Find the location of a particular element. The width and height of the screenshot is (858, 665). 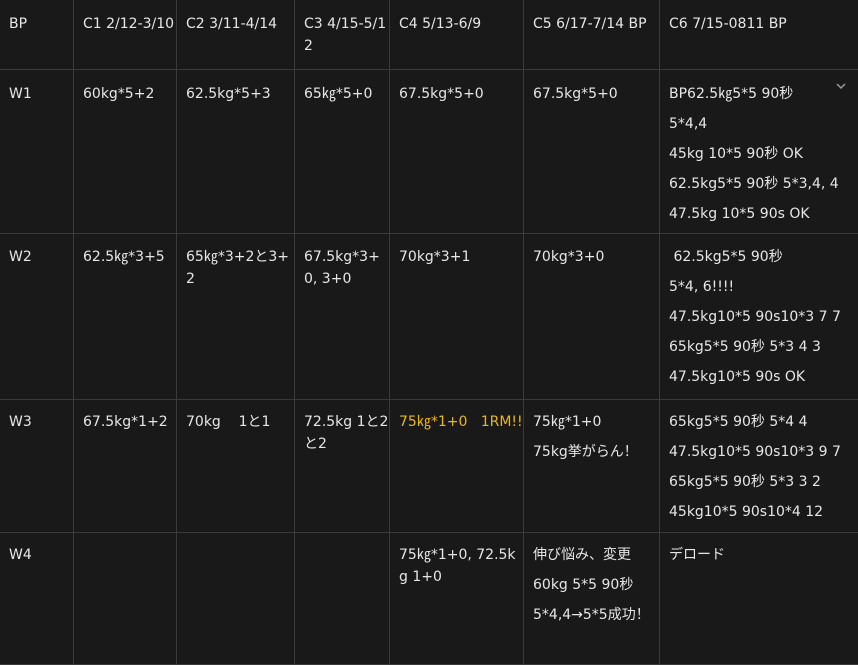

cell-text: 72.5kg 1と2と2 is located at coordinates (346, 433).